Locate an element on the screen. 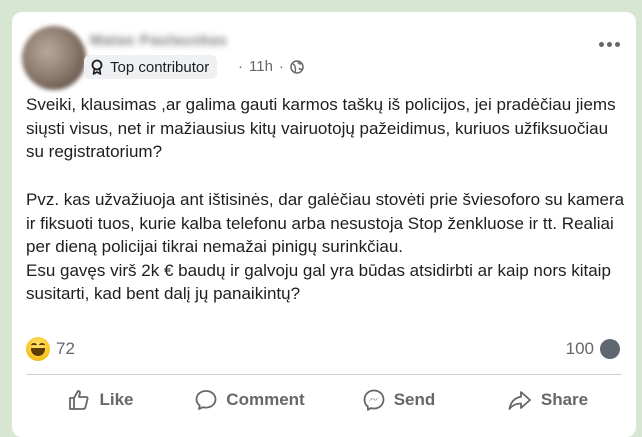 This screenshot has height=437, width=642. share-label: Share is located at coordinates (564, 399).